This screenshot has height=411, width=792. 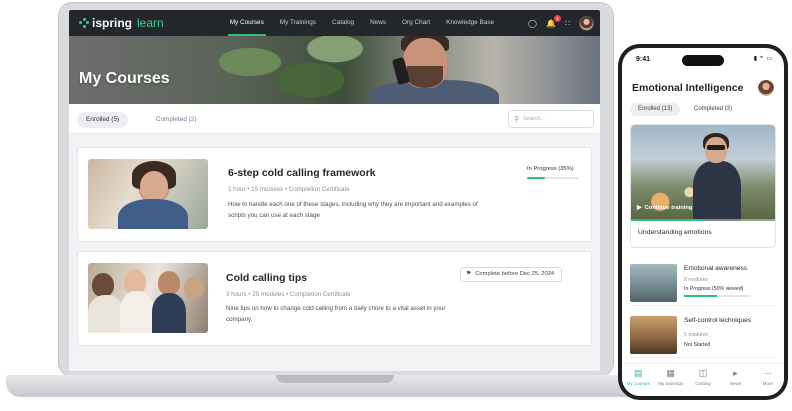 What do you see at coordinates (703, 373) in the screenshot?
I see `library-icon: ◫` at bounding box center [703, 373].